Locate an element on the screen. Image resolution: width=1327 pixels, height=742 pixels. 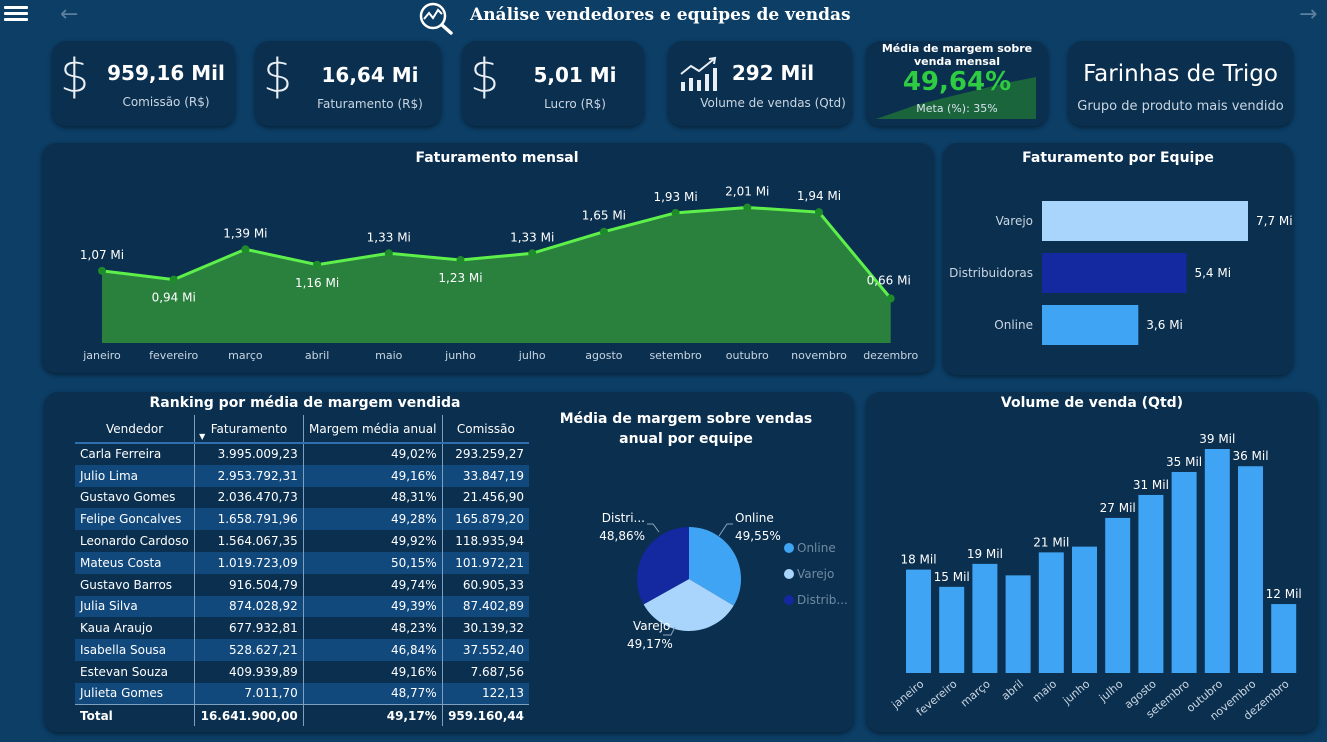
table-cell: 49,92% is located at coordinates (373, 541).